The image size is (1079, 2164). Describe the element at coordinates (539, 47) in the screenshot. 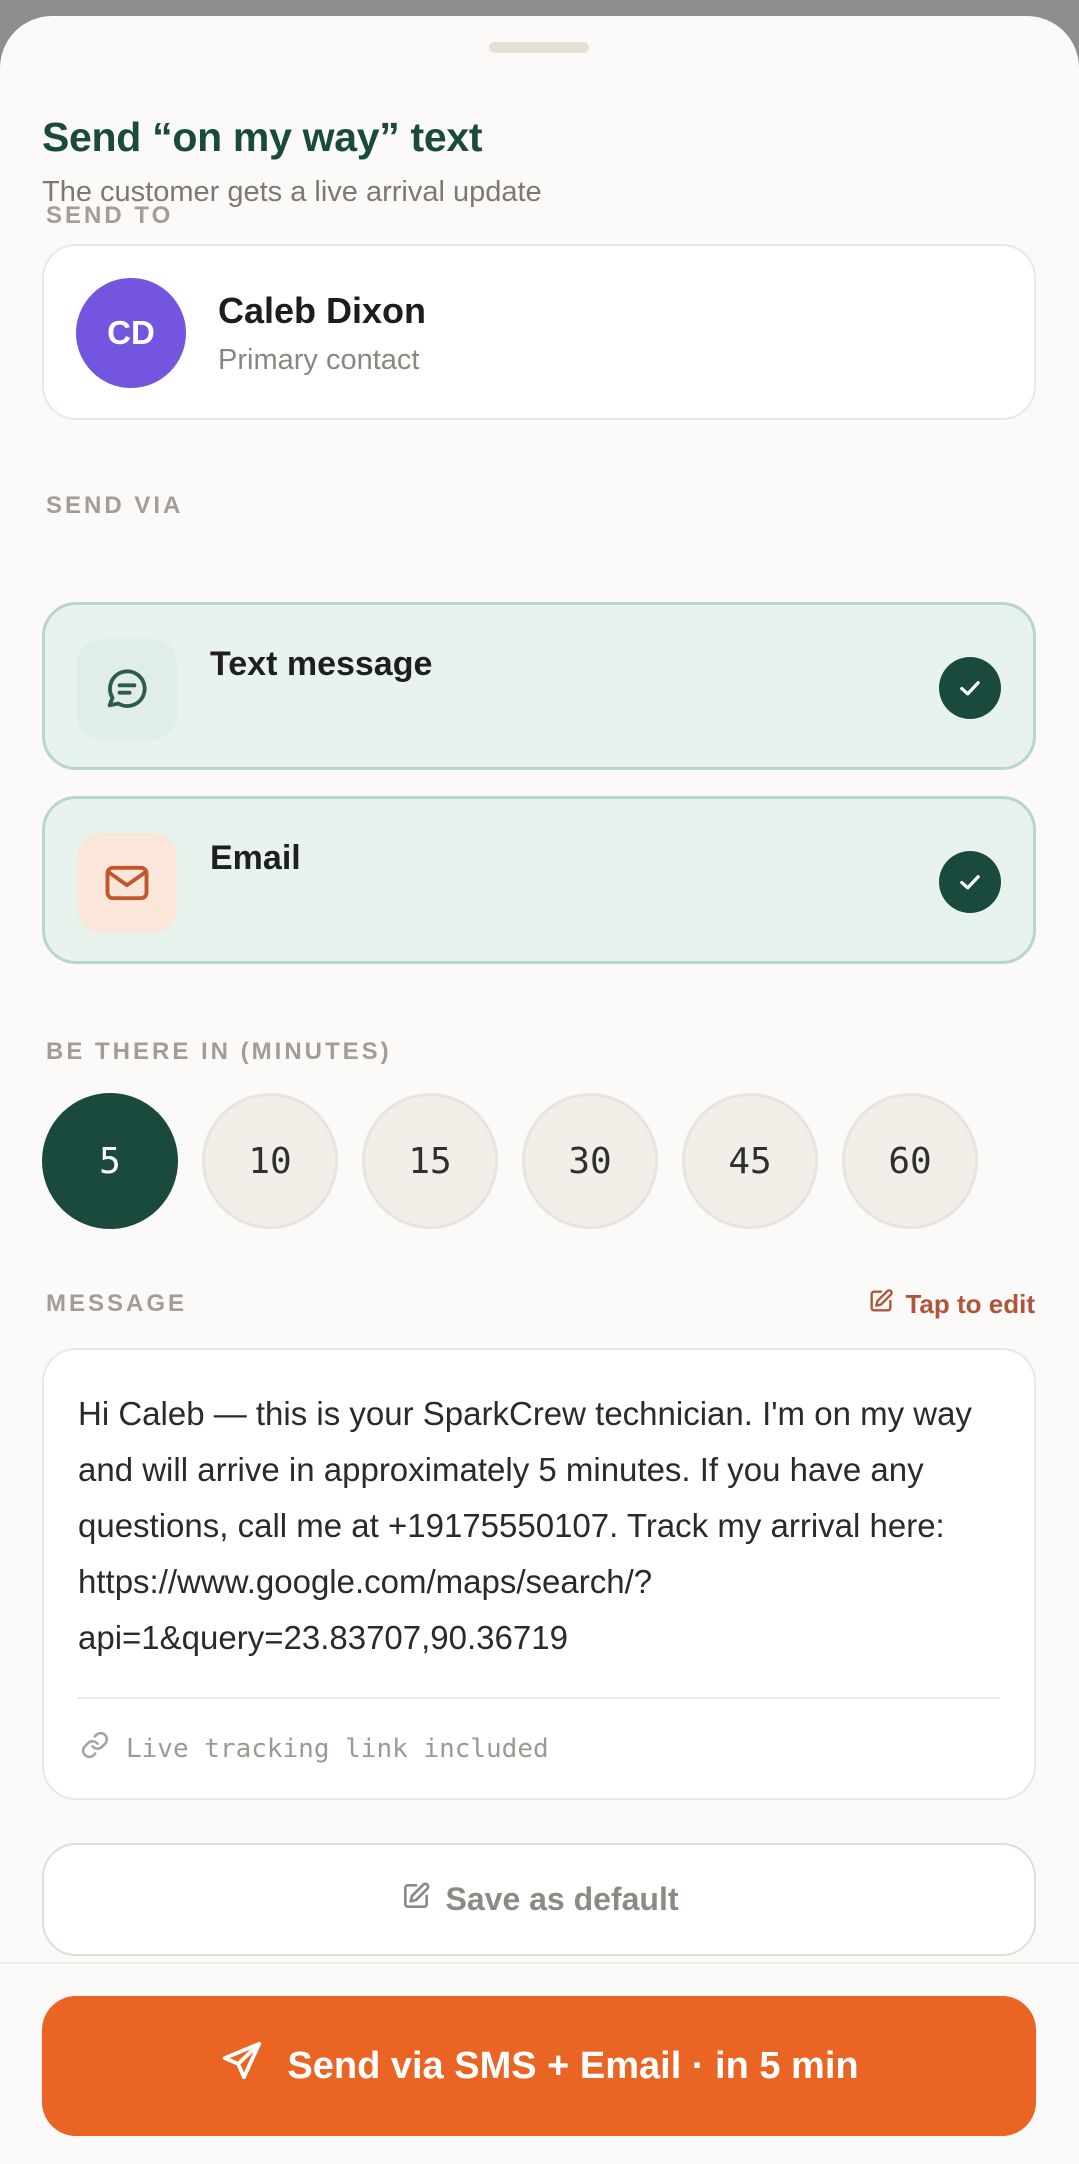

I see `sheet-drag-handle` at that location.